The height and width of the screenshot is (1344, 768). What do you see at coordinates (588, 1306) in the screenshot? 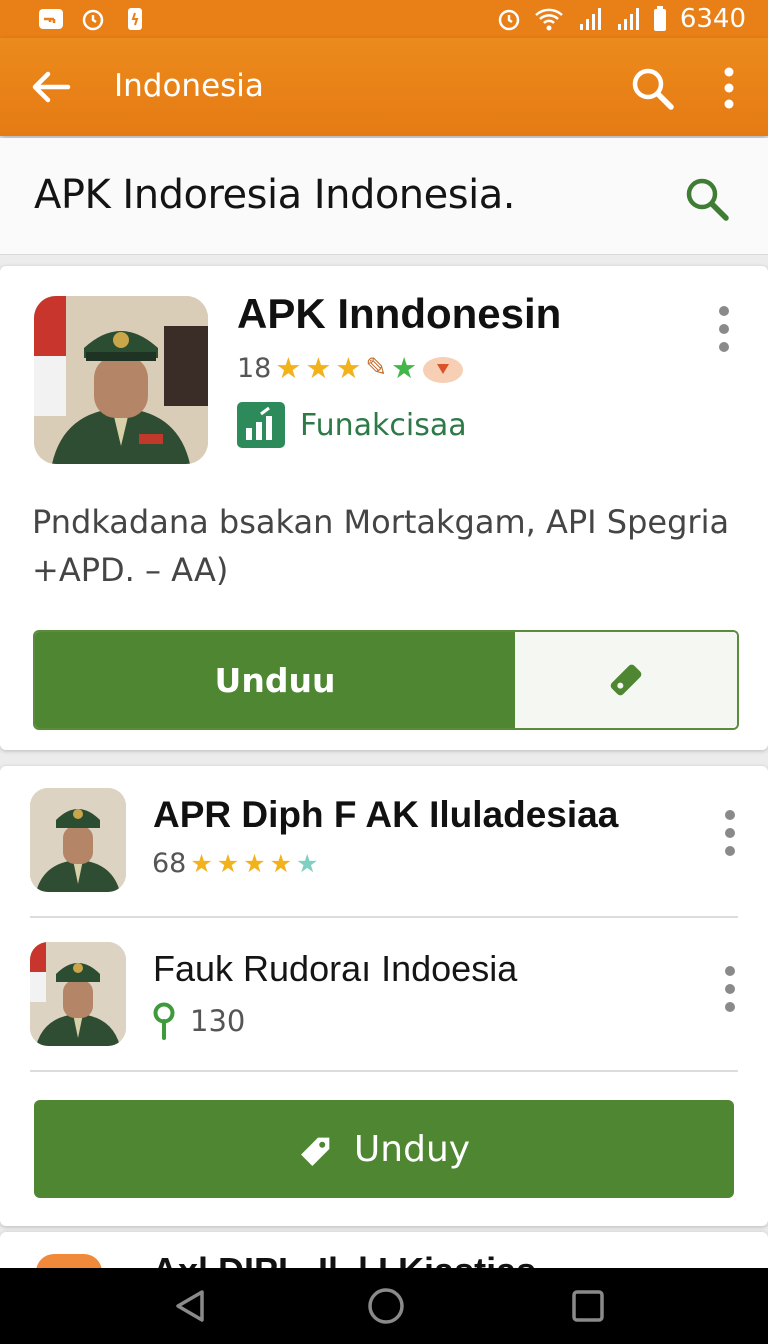
I see `recents-square-icon` at bounding box center [588, 1306].